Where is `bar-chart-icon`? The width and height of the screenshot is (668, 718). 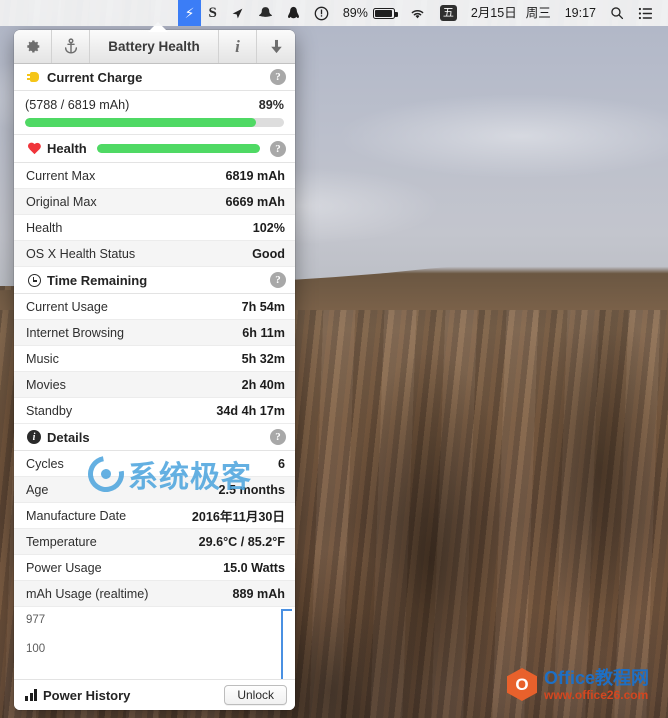
bar-chart-icon is located at coordinates (31, 695).